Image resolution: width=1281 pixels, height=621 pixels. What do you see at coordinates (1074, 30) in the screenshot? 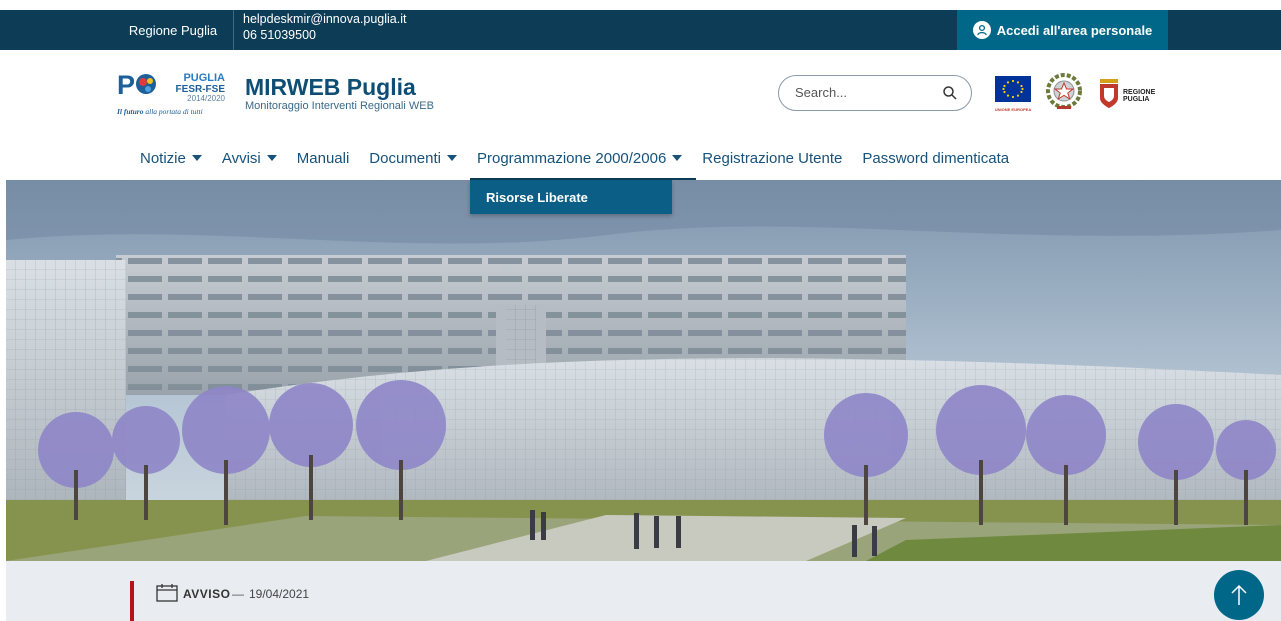
I see `login-label: Accedi all'area personale` at bounding box center [1074, 30].